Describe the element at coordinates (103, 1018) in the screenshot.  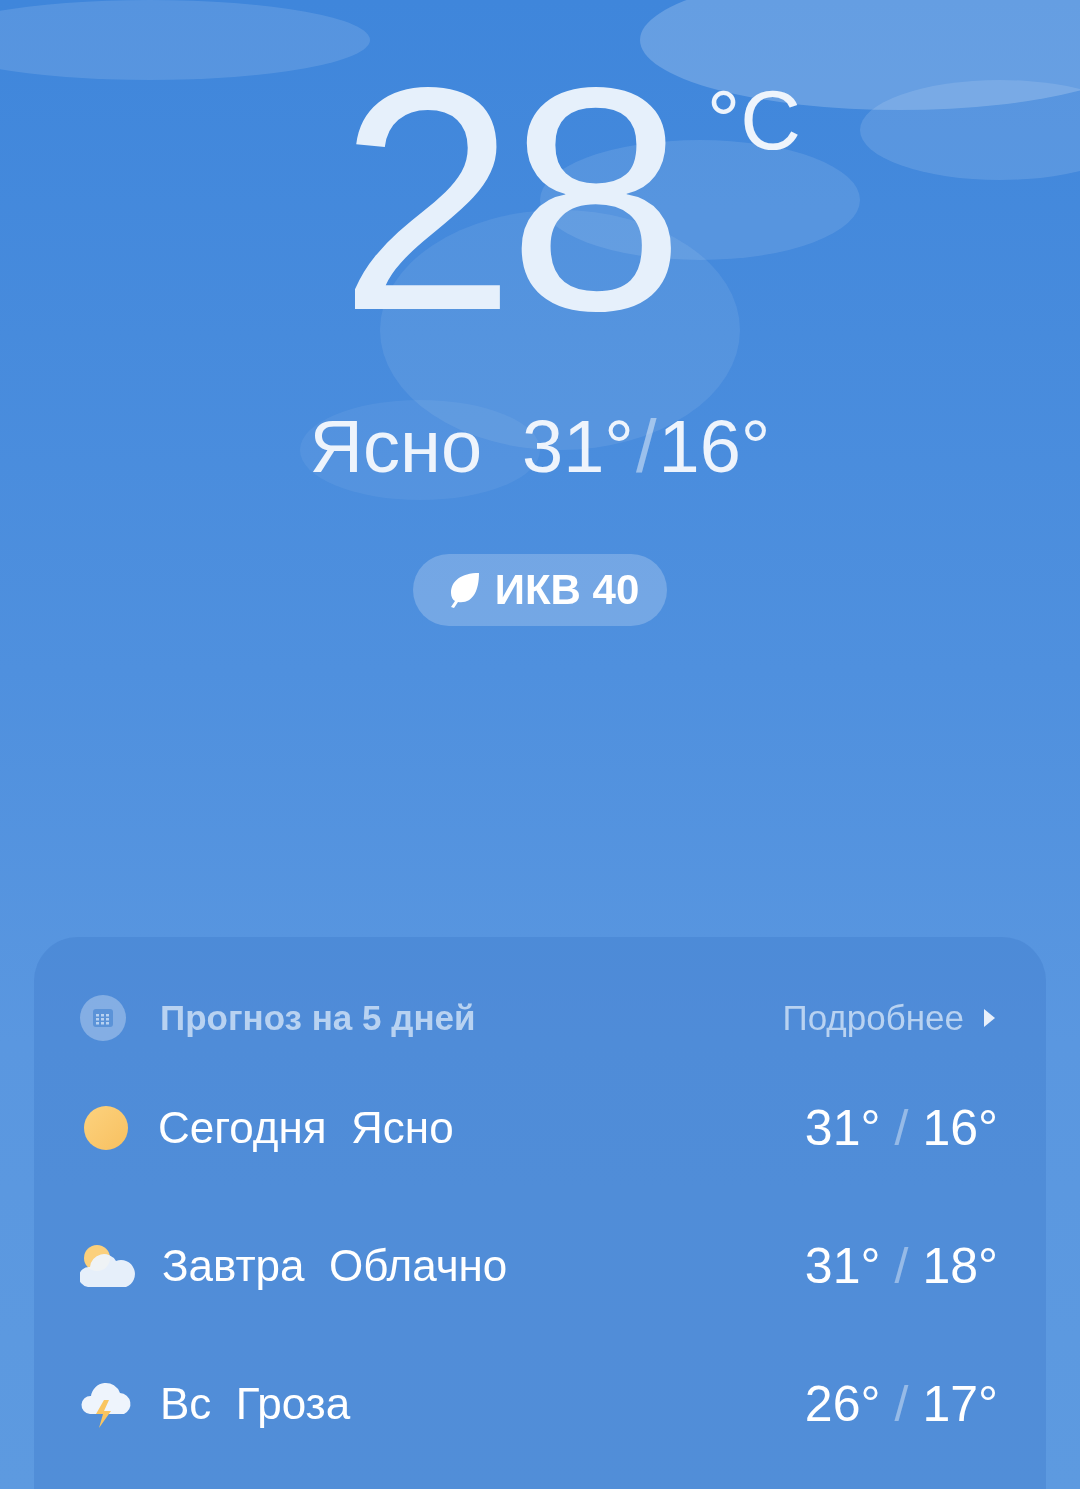
I see `calendar-icon` at that location.